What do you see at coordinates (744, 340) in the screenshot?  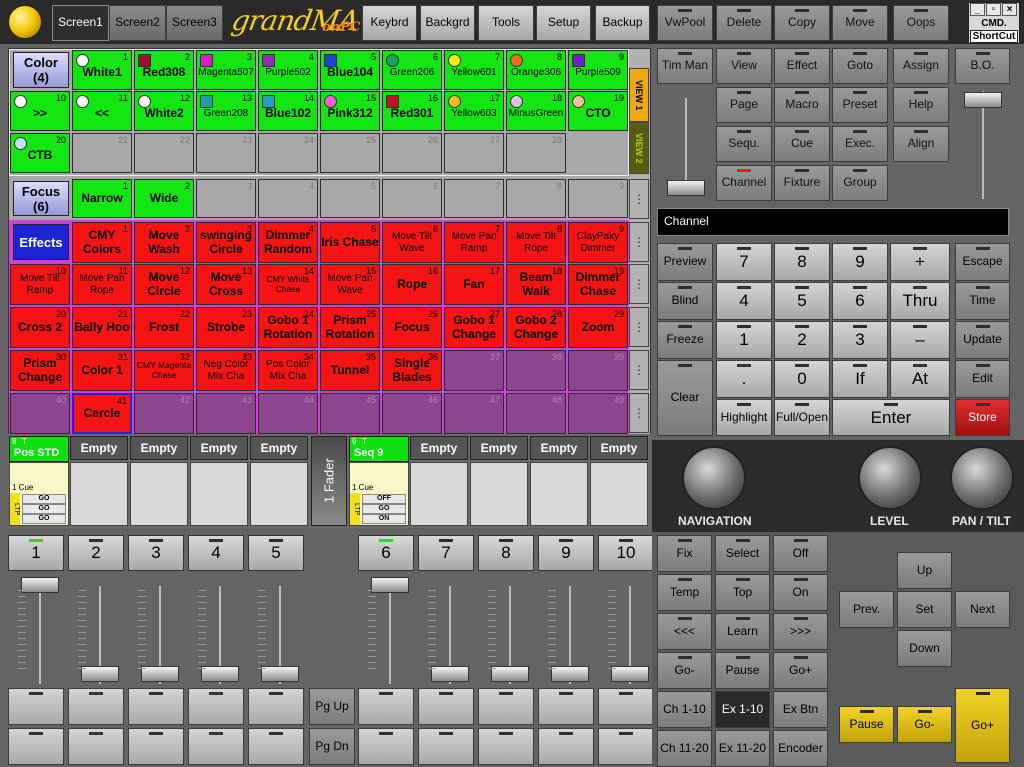 I see `digit-1-key: 1` at bounding box center [744, 340].